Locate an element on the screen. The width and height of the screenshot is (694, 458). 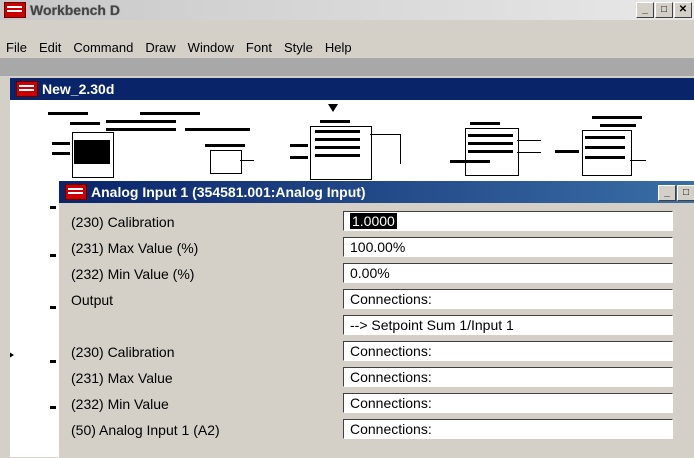
row-output-connection: --> Setpoint Sum 1/Input 1 is located at coordinates (376, 326).